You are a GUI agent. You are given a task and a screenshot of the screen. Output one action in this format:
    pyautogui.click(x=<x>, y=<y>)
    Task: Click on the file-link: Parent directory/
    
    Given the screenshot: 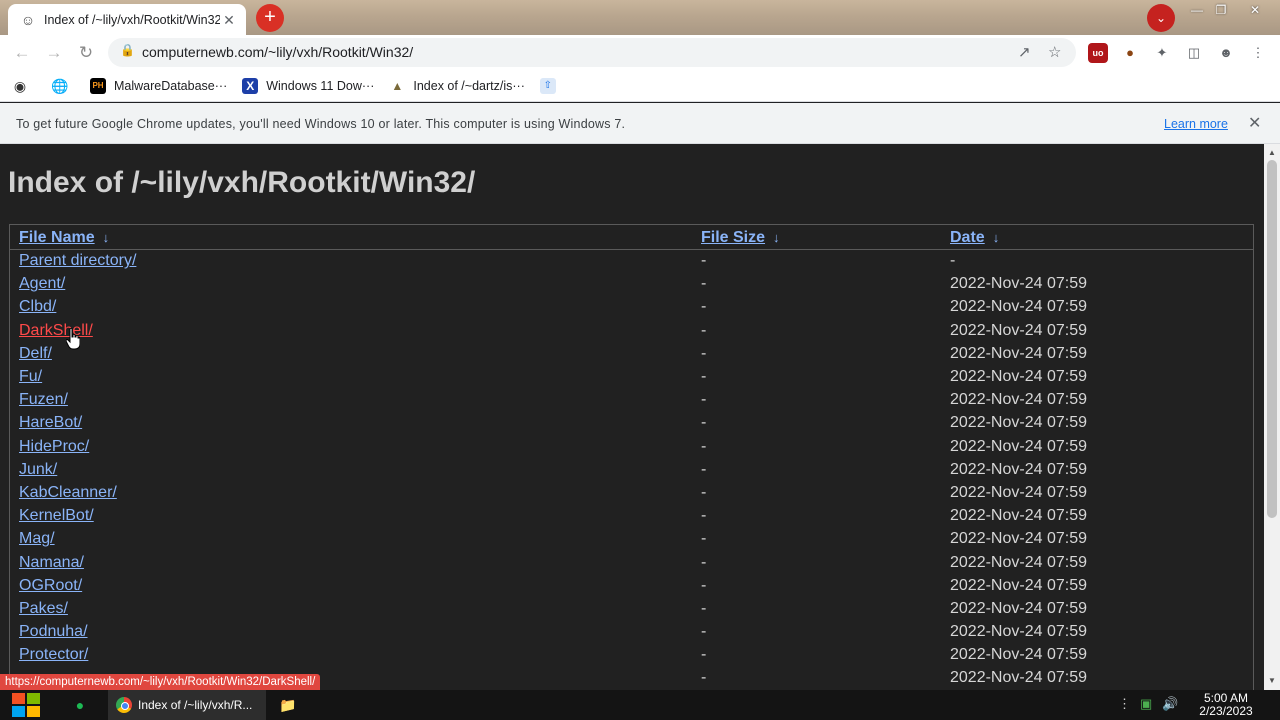 What is the action you would take?
    pyautogui.click(x=77, y=260)
    